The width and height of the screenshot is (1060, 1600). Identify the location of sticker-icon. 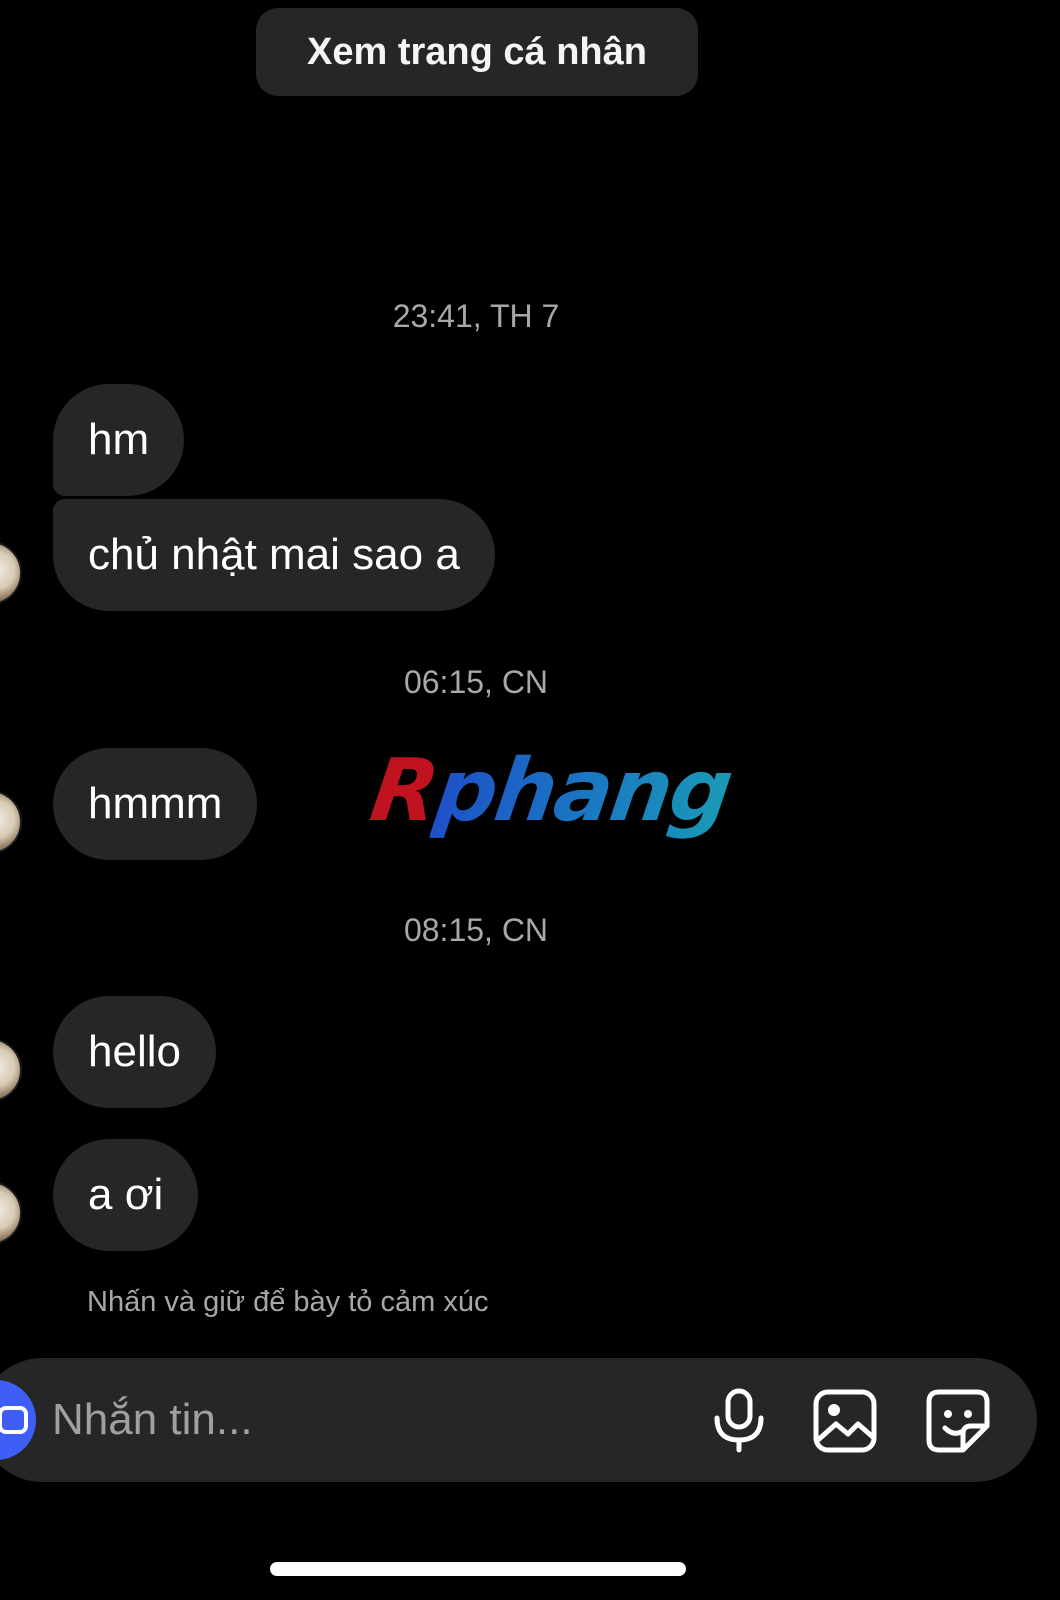
(958, 1421).